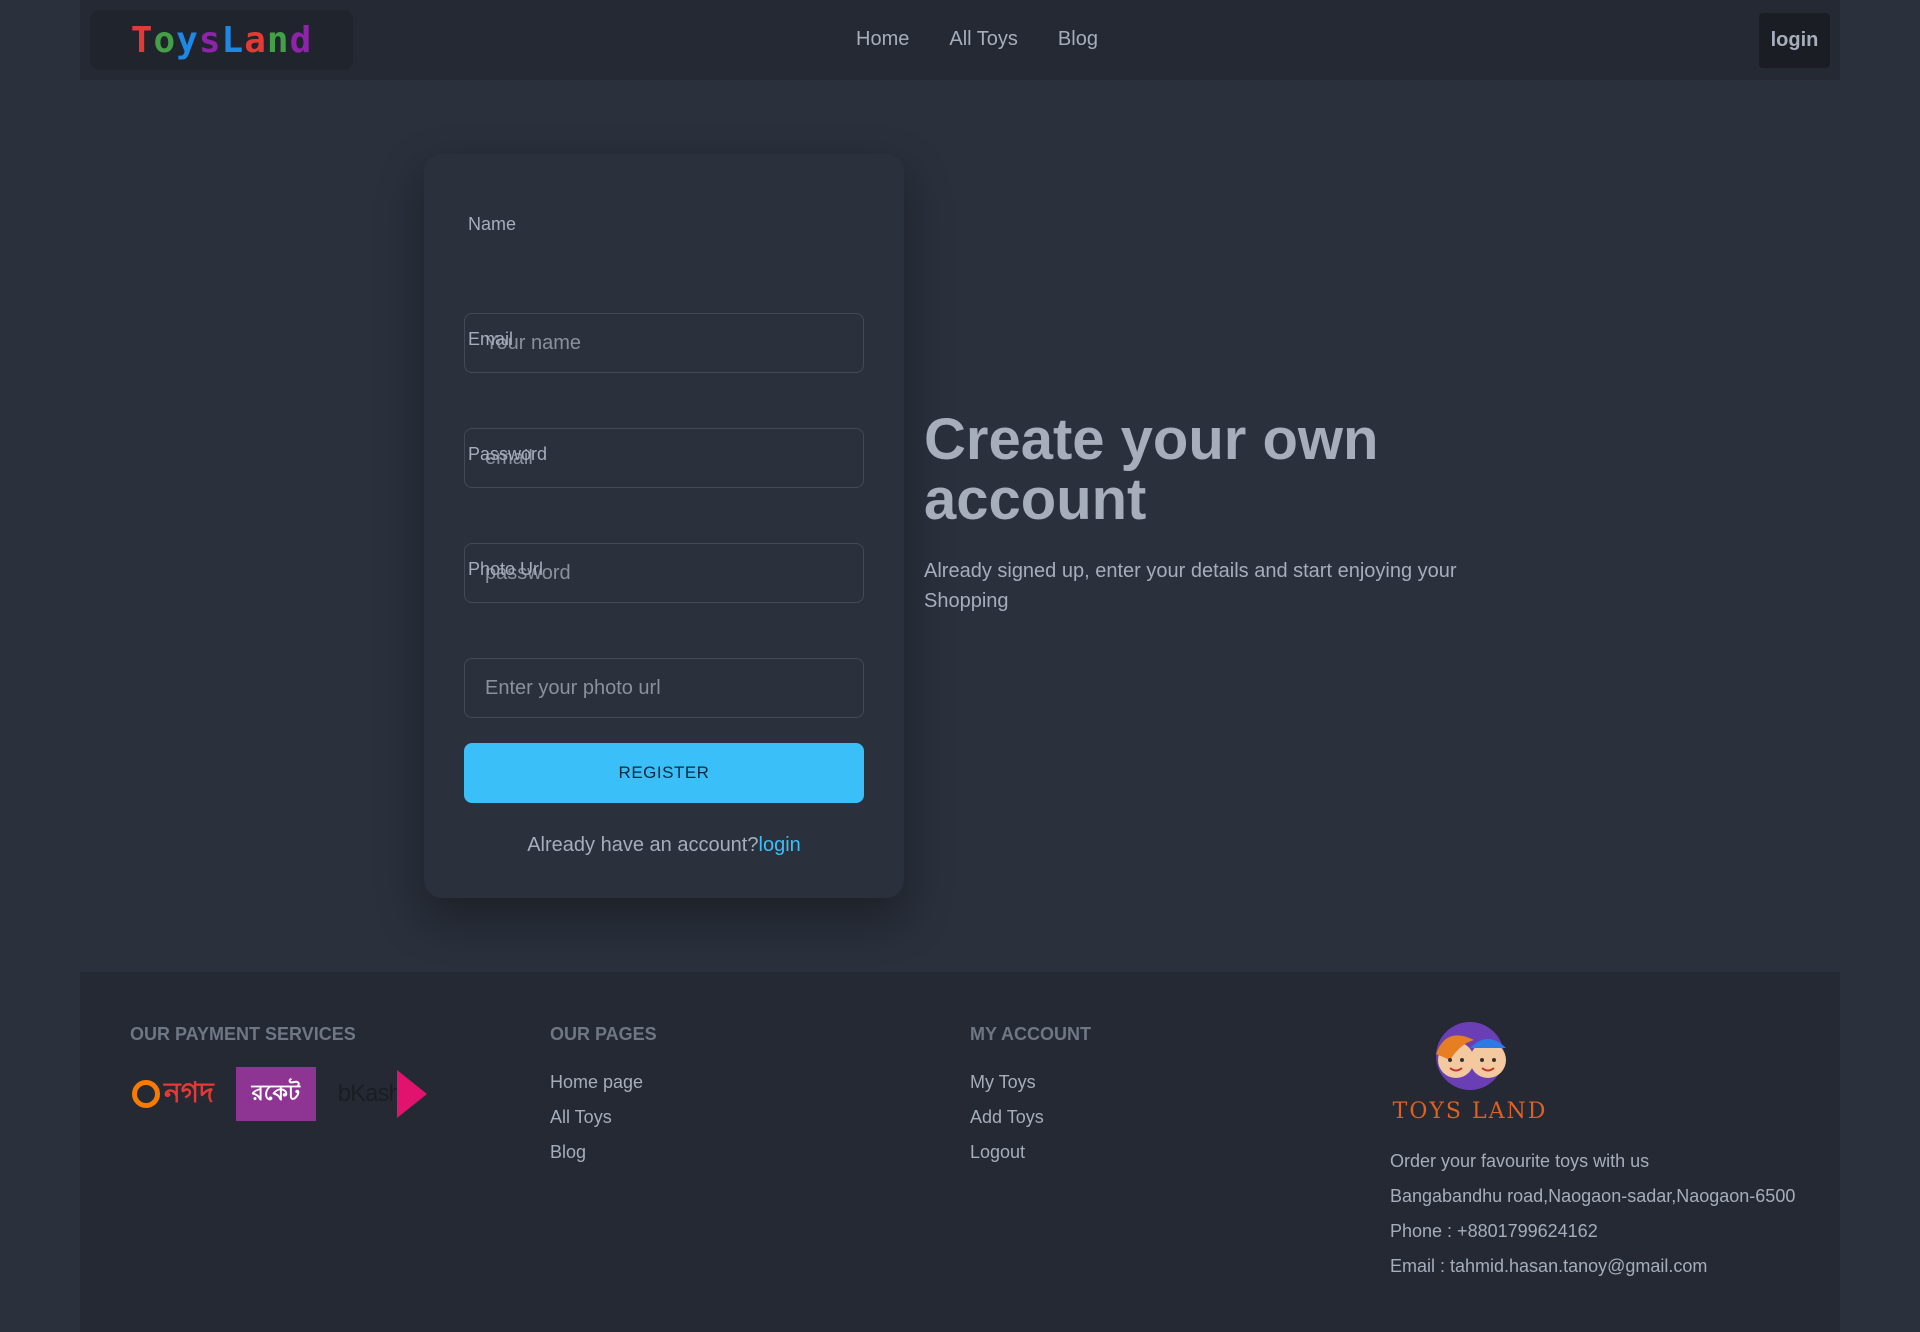 Image resolution: width=1920 pixels, height=1332 pixels. Describe the element at coordinates (882, 39) in the screenshot. I see `nav-link-home: Home` at that location.